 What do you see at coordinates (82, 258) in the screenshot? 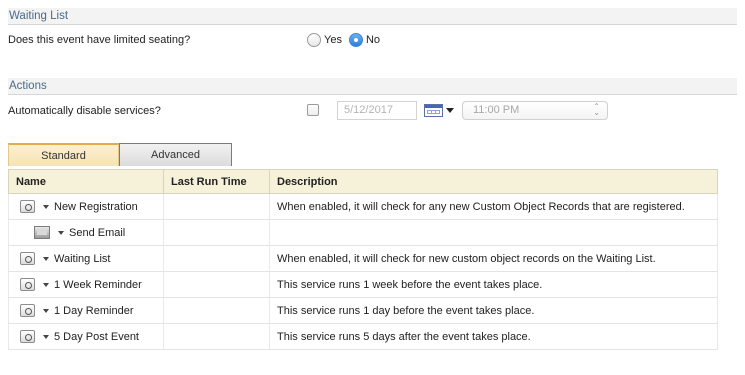
I see `service-name: Waiting List` at bounding box center [82, 258].